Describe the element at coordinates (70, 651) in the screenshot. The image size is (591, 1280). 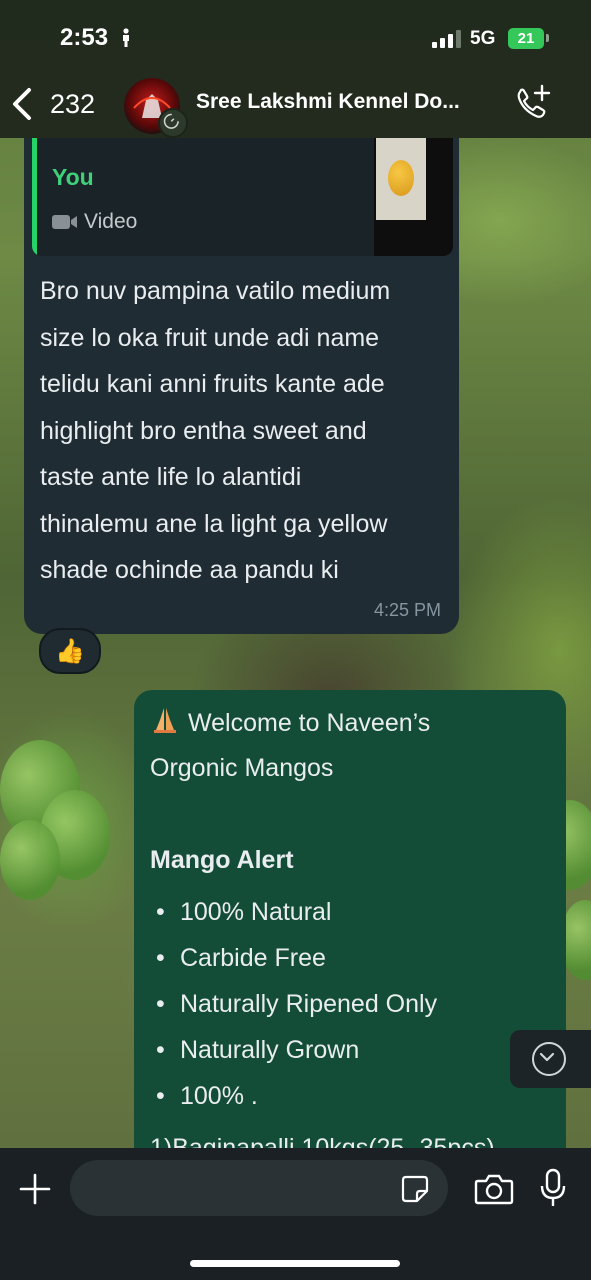
I see `reaction-badge: 👍` at that location.